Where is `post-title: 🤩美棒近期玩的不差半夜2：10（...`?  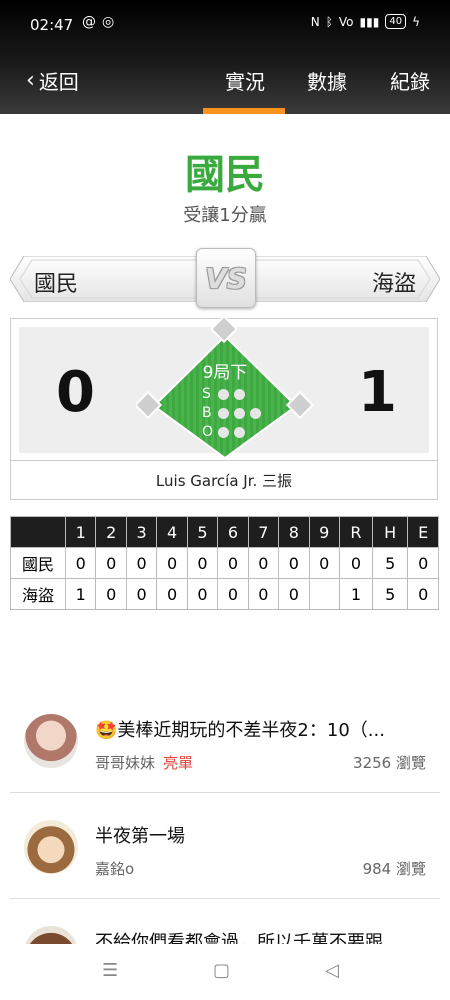
post-title: 🤩美棒近期玩的不差半夜2：10（... is located at coordinates (240, 730).